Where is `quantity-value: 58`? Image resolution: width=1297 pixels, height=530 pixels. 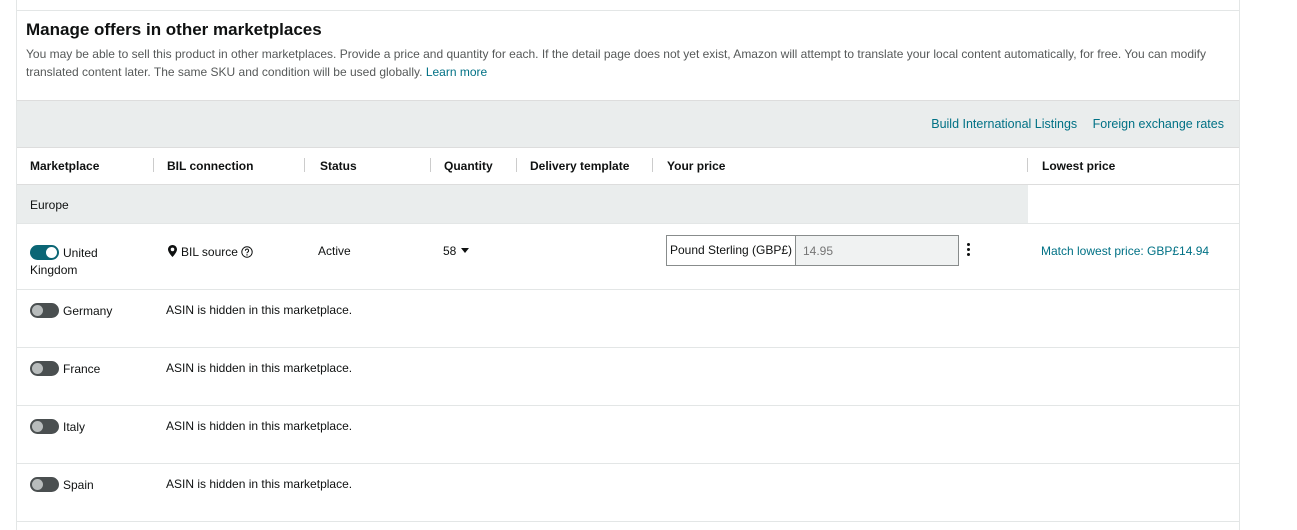
quantity-value: 58 is located at coordinates (450, 251).